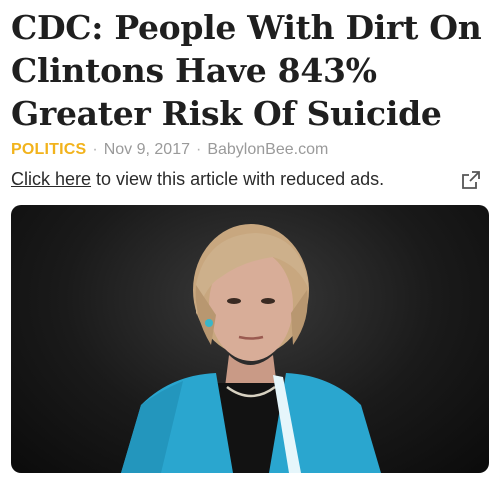 The width and height of the screenshot is (500, 479). What do you see at coordinates (240, 179) in the screenshot?
I see `reduced-ads-text: to view this article with reduced ads.` at bounding box center [240, 179].